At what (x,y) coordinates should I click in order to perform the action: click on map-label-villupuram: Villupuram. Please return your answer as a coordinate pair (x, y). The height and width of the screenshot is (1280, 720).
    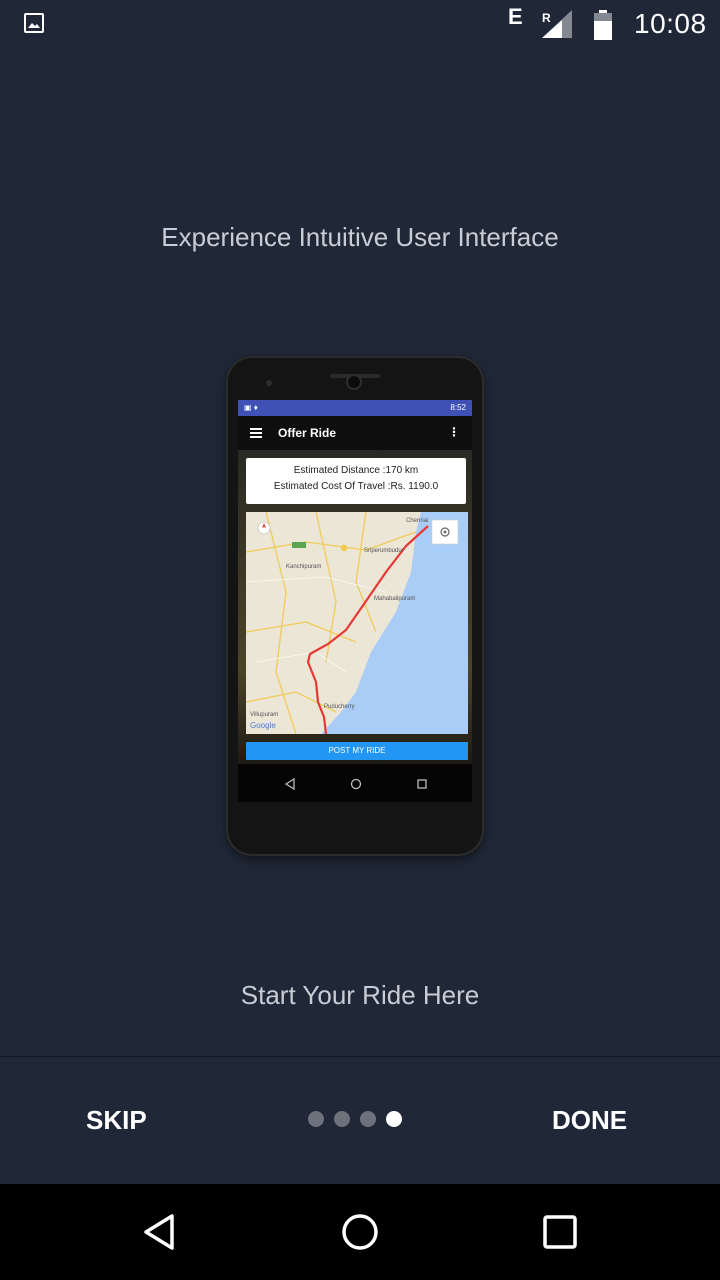
    Looking at the image, I should click on (264, 715).